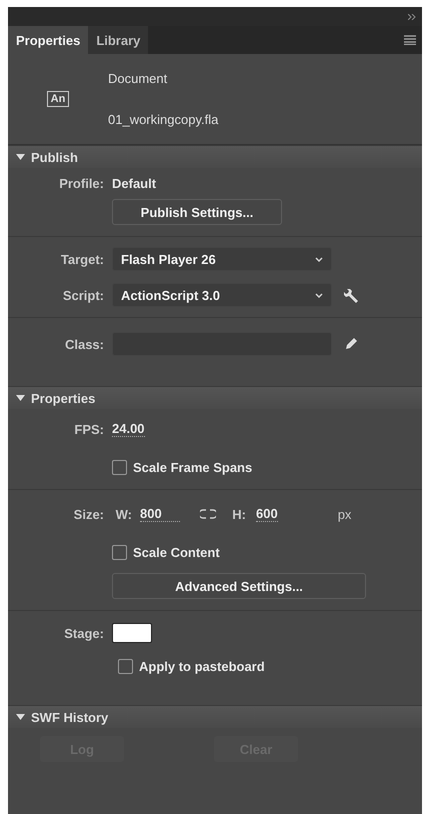 The image size is (430, 814). I want to click on pencil-icon, so click(351, 344).